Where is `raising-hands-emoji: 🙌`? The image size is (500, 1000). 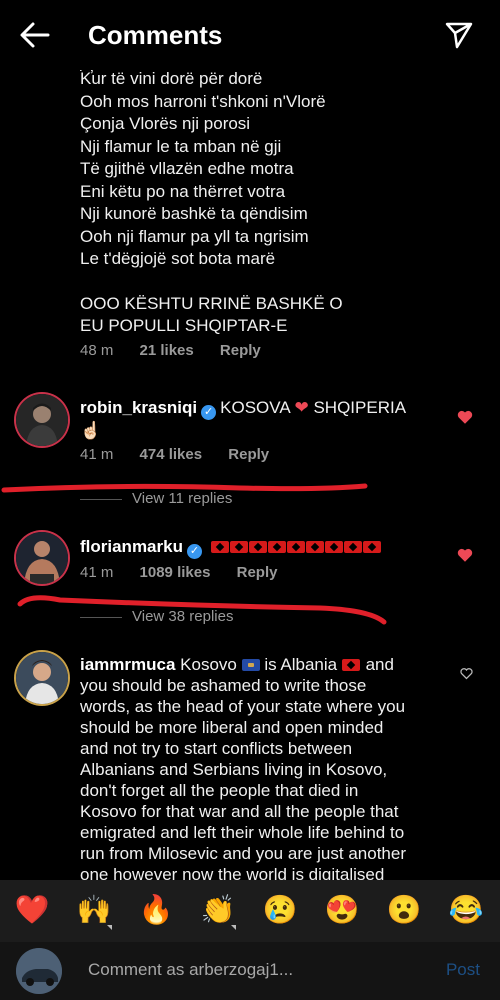
raising-hands-emoji: 🙌 is located at coordinates (94, 909).